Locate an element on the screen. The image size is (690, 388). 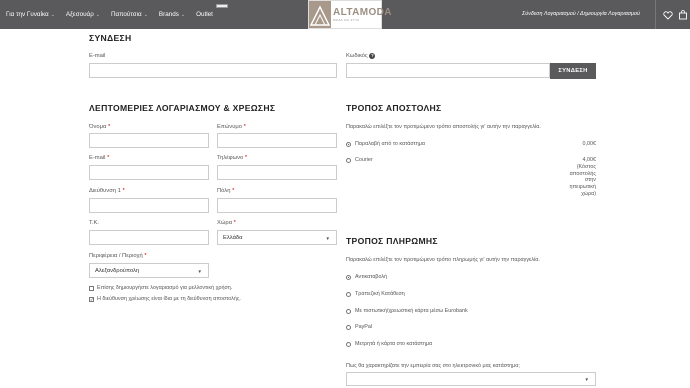
payment-radio-bank is located at coordinates (348, 294).